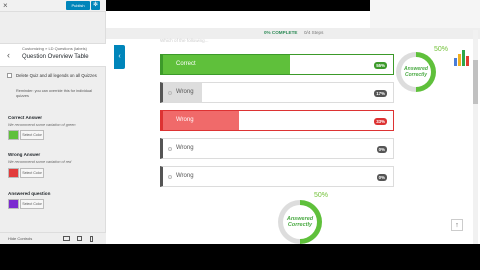 This screenshot has height=270, width=480. What do you see at coordinates (95, 5) in the screenshot?
I see `gear-icon: ✻` at bounding box center [95, 5].